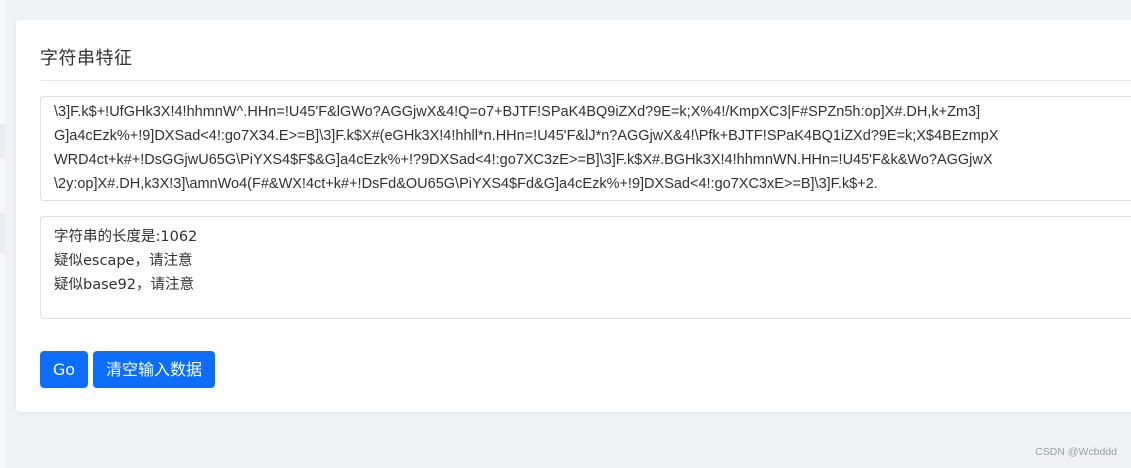  I want to click on result-escape-line: 疑似escape，请注意, so click(123, 261).